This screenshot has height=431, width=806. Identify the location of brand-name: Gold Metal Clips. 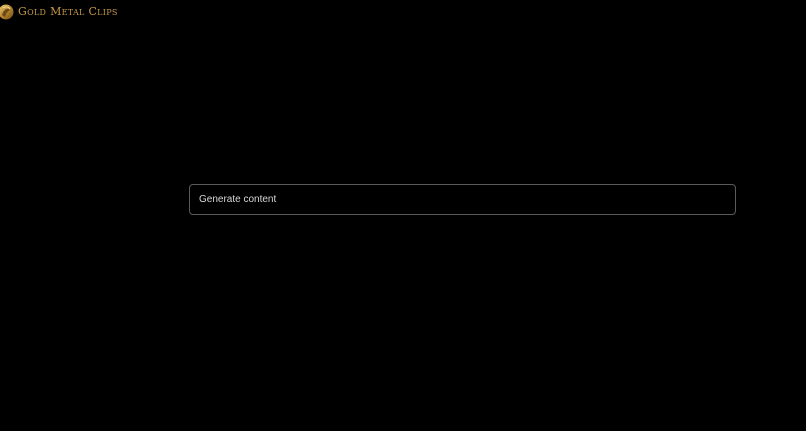
(68, 11).